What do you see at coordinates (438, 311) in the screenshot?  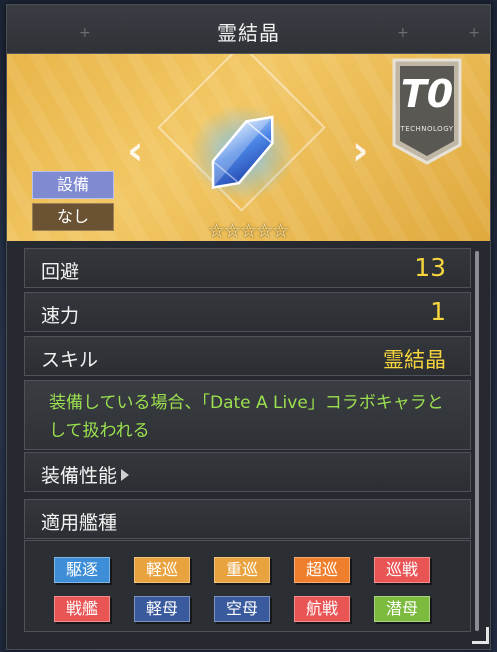 I see `stat-value: 1` at bounding box center [438, 311].